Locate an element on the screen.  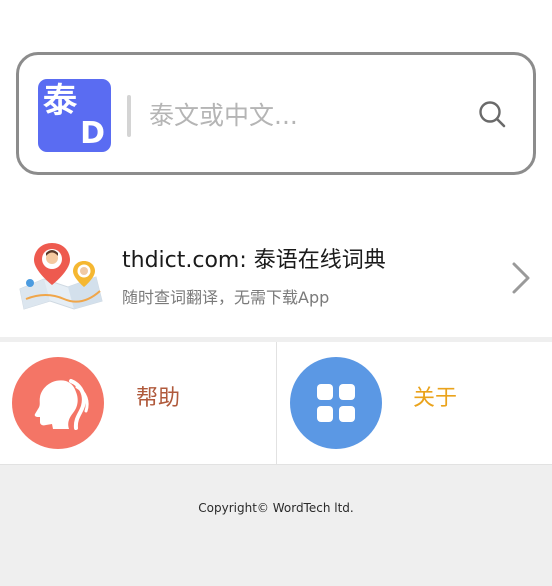
map-pin-icon is located at coordinates (61, 276).